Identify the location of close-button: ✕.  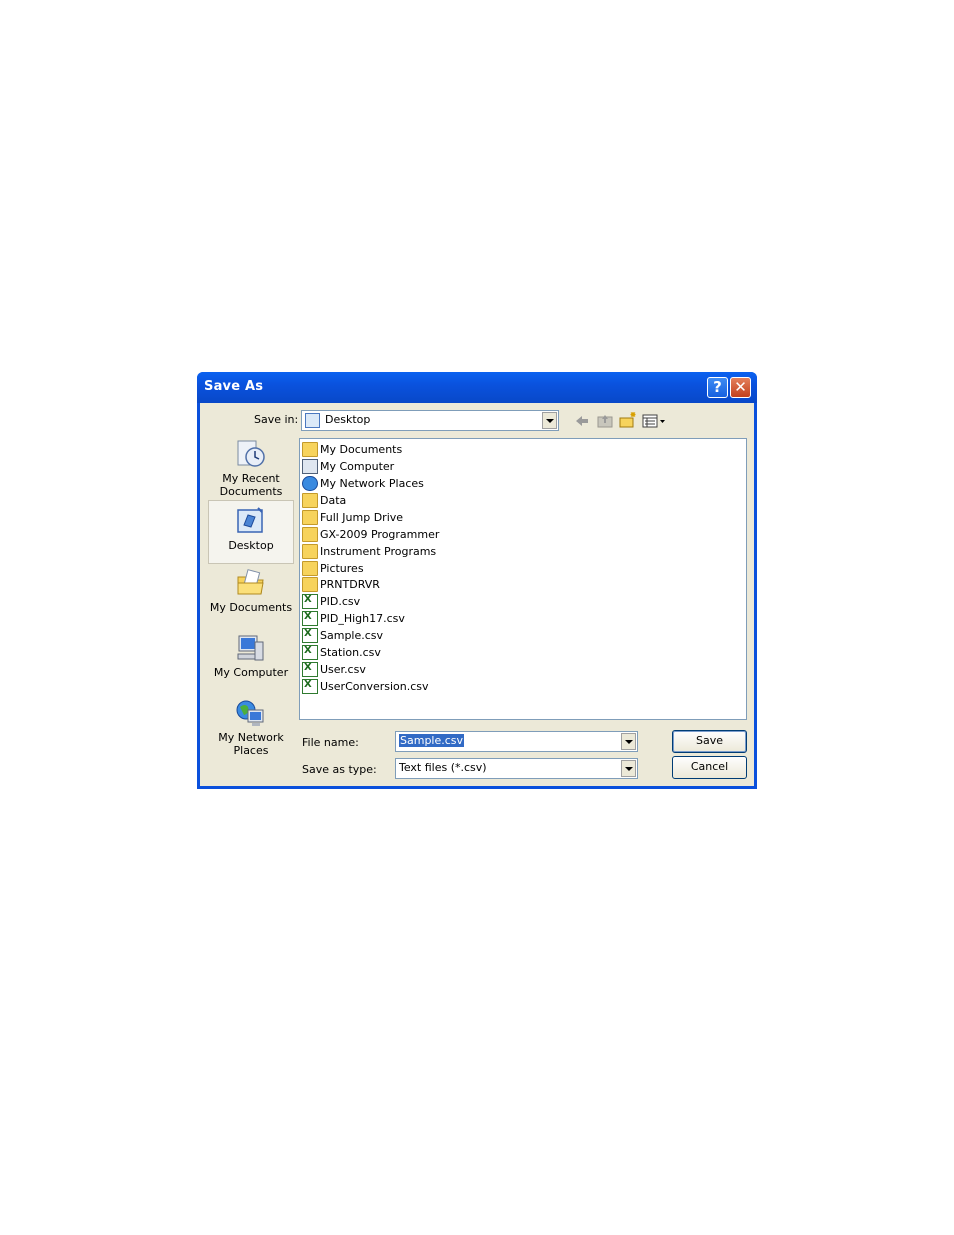
(740, 387).